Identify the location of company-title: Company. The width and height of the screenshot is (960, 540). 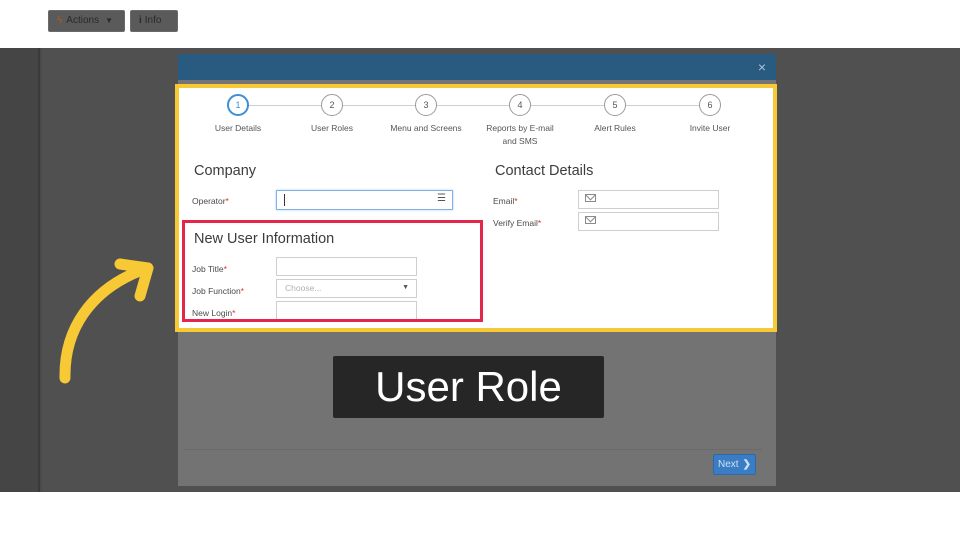
(225, 171).